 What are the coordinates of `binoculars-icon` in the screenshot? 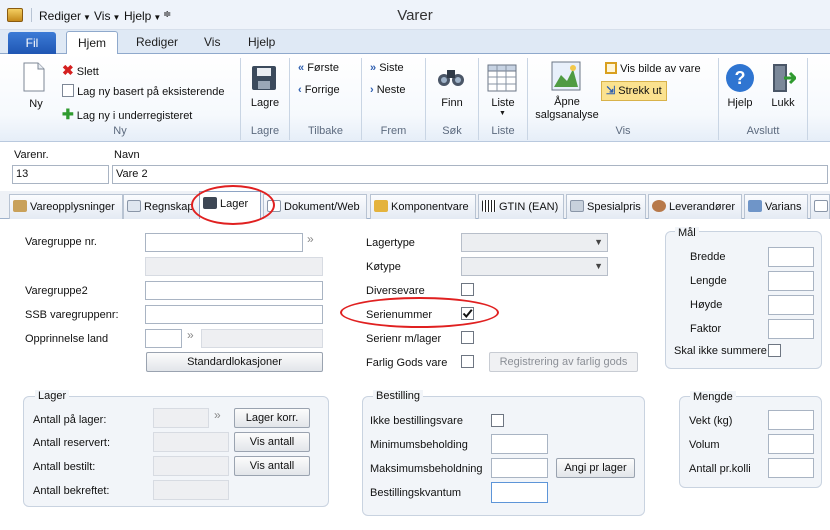 It's located at (451, 78).